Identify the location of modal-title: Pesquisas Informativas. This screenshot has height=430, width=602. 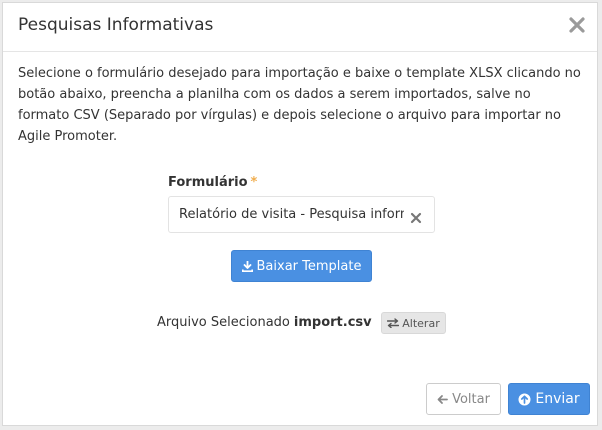
(116, 25).